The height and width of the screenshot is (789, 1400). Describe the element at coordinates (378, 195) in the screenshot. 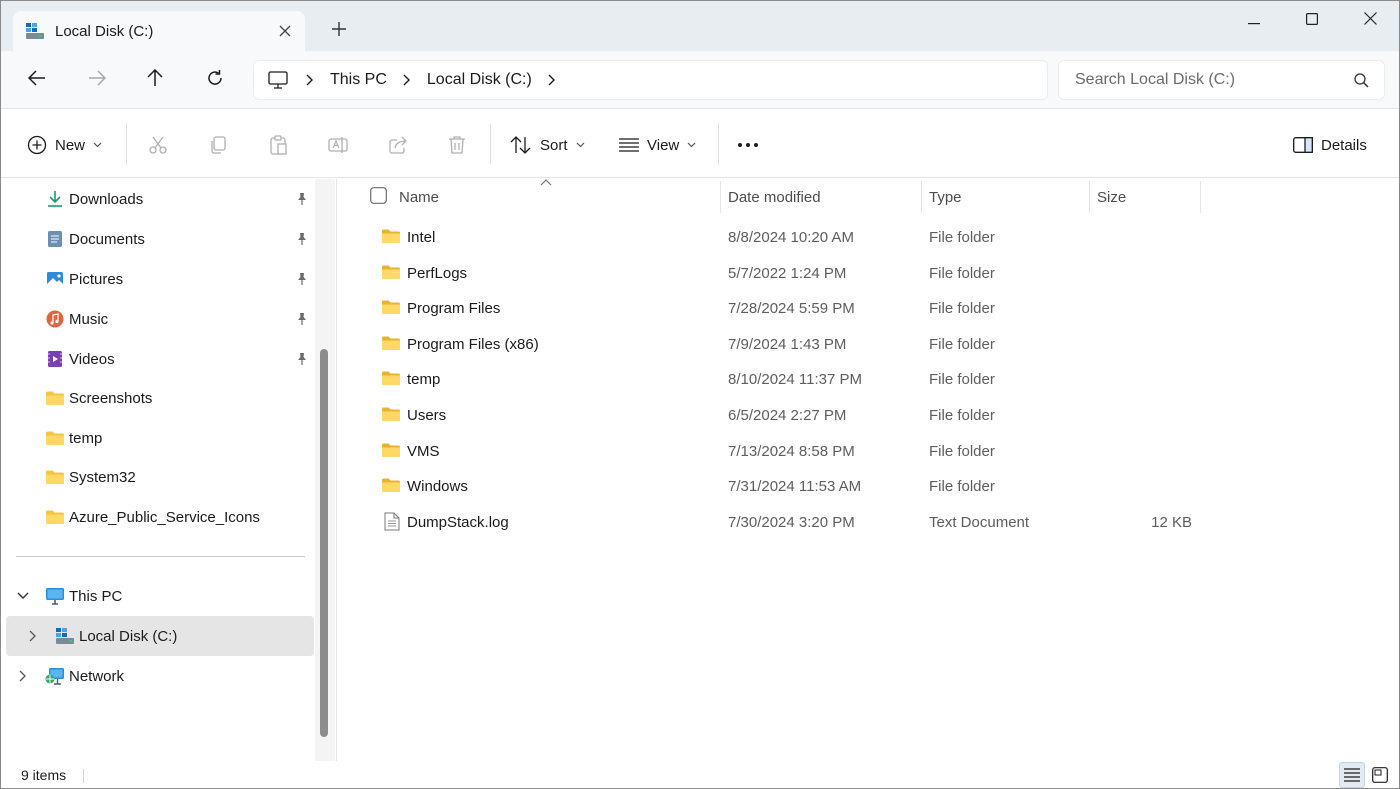

I see `select-all-checkbox` at that location.